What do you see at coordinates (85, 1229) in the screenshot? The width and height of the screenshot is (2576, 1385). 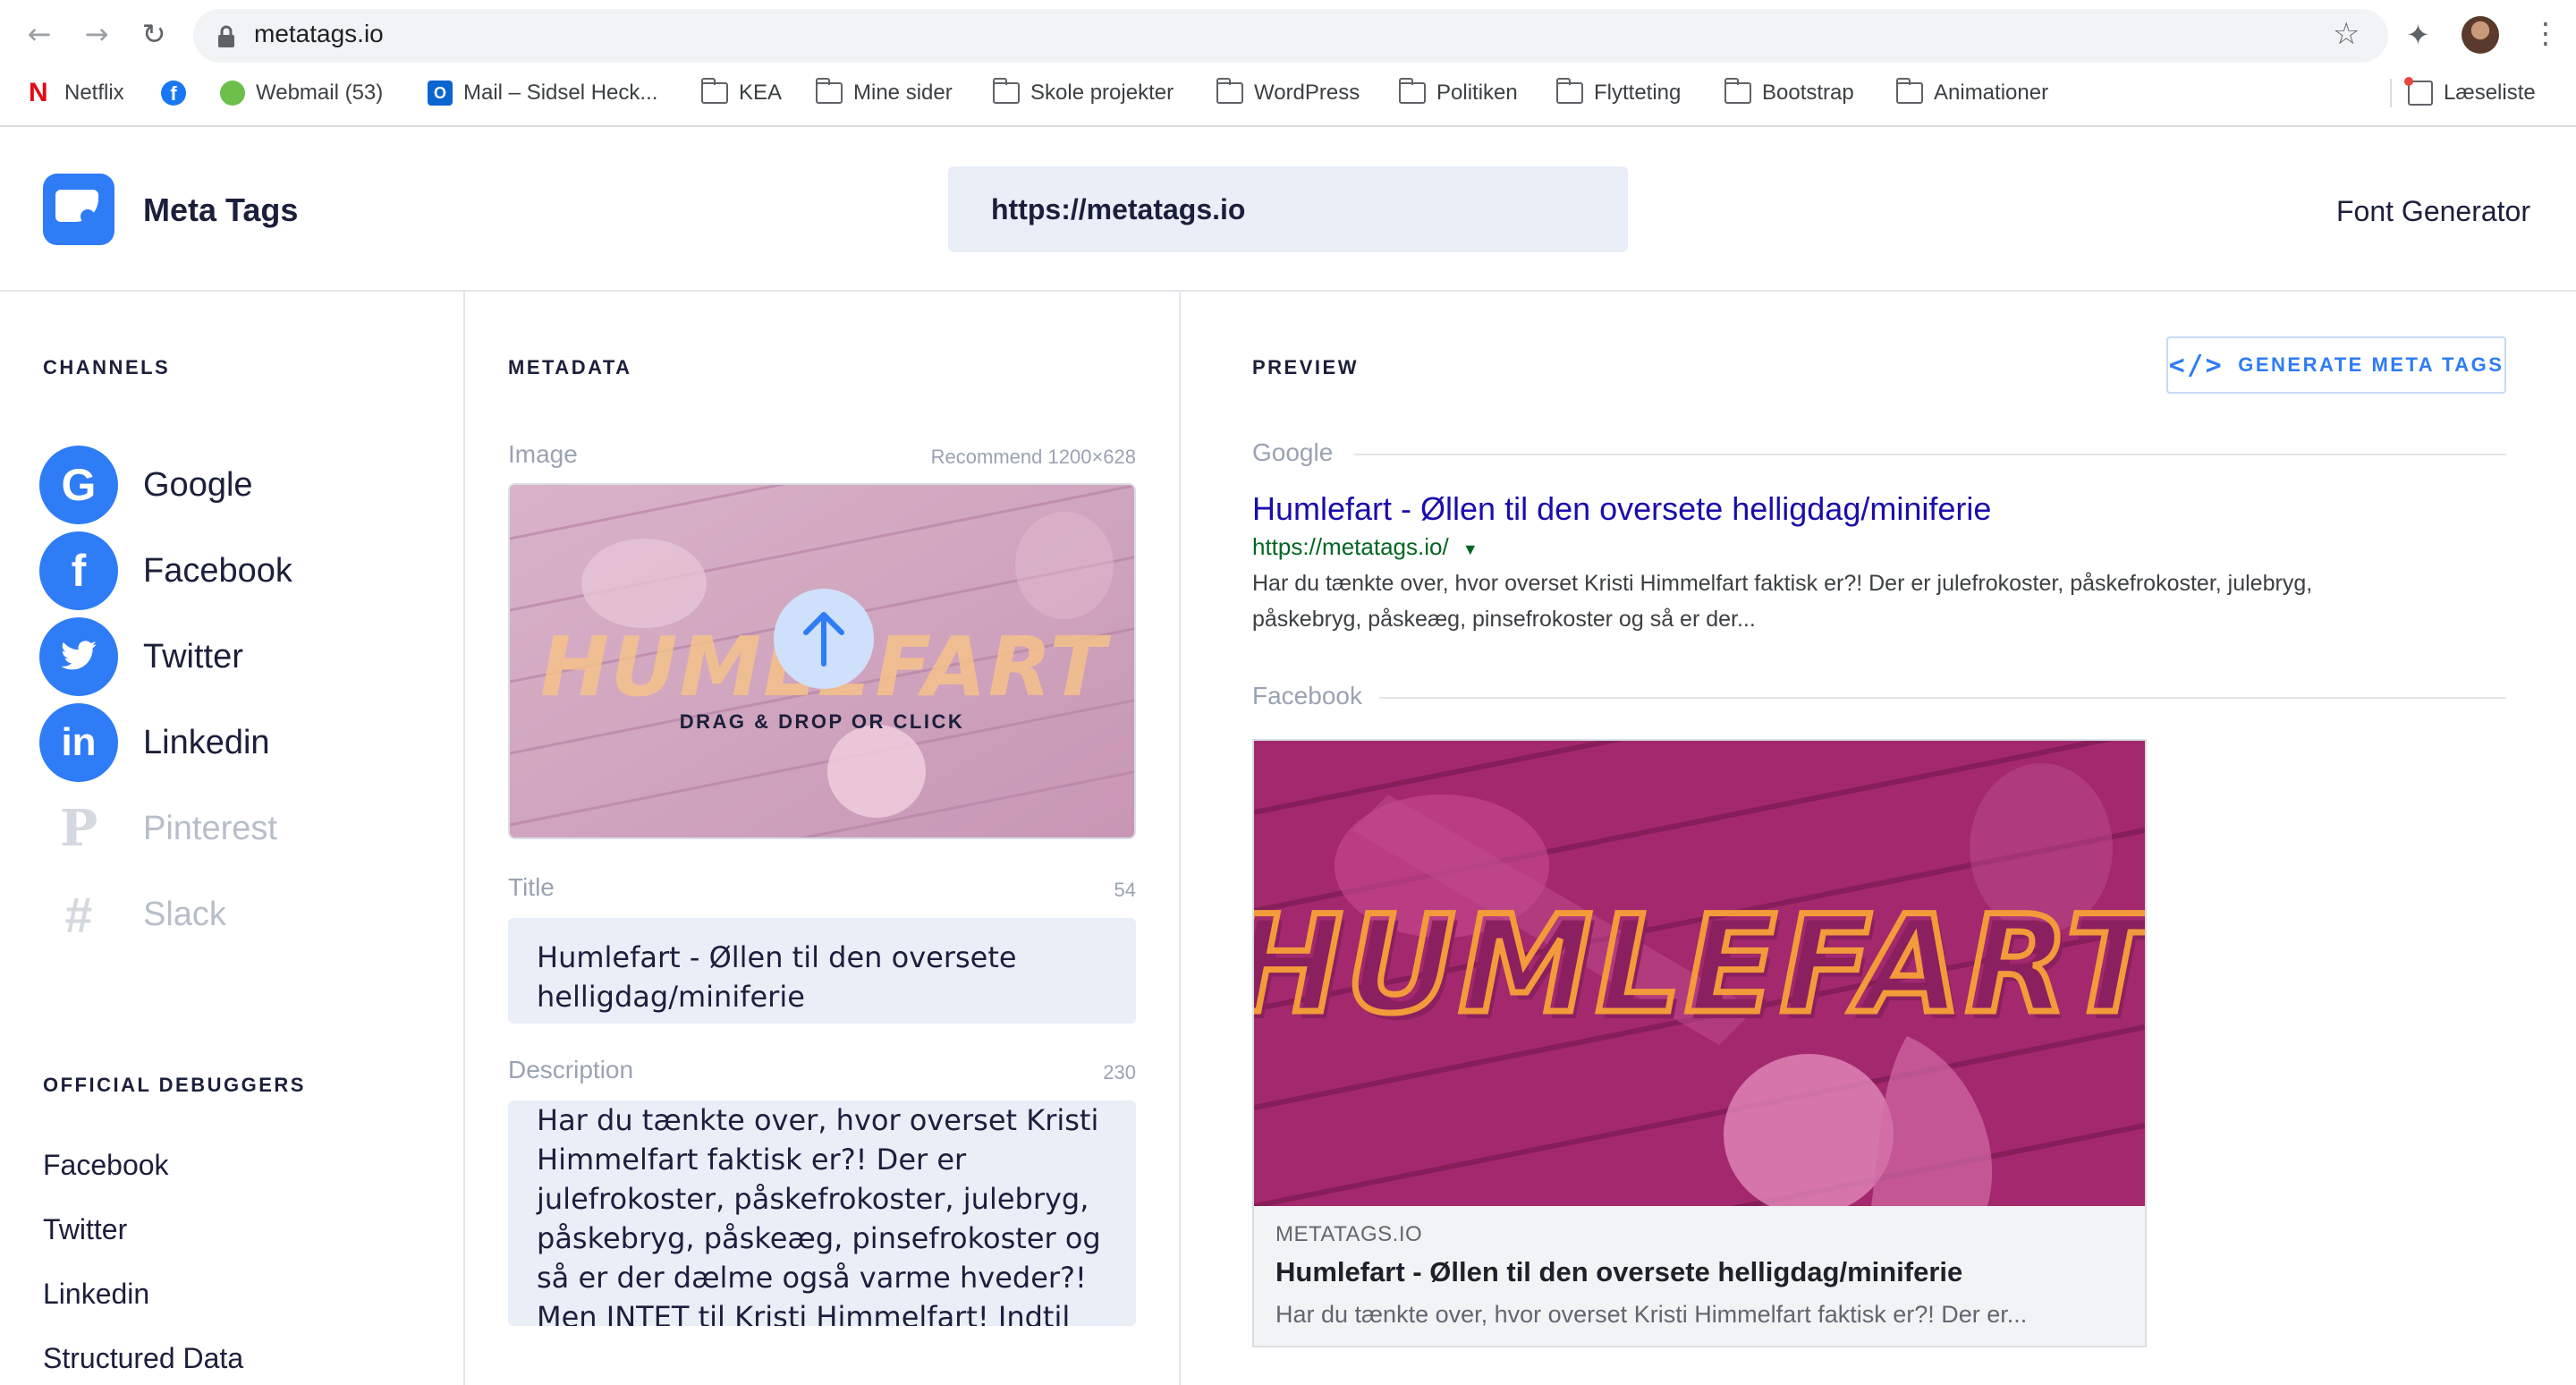 I see `debugger-twitter-link: Twitter` at bounding box center [85, 1229].